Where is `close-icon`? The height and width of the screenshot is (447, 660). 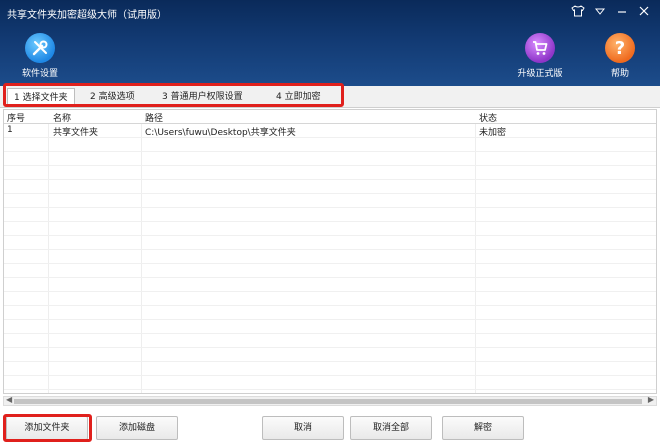
close-icon is located at coordinates (644, 12).